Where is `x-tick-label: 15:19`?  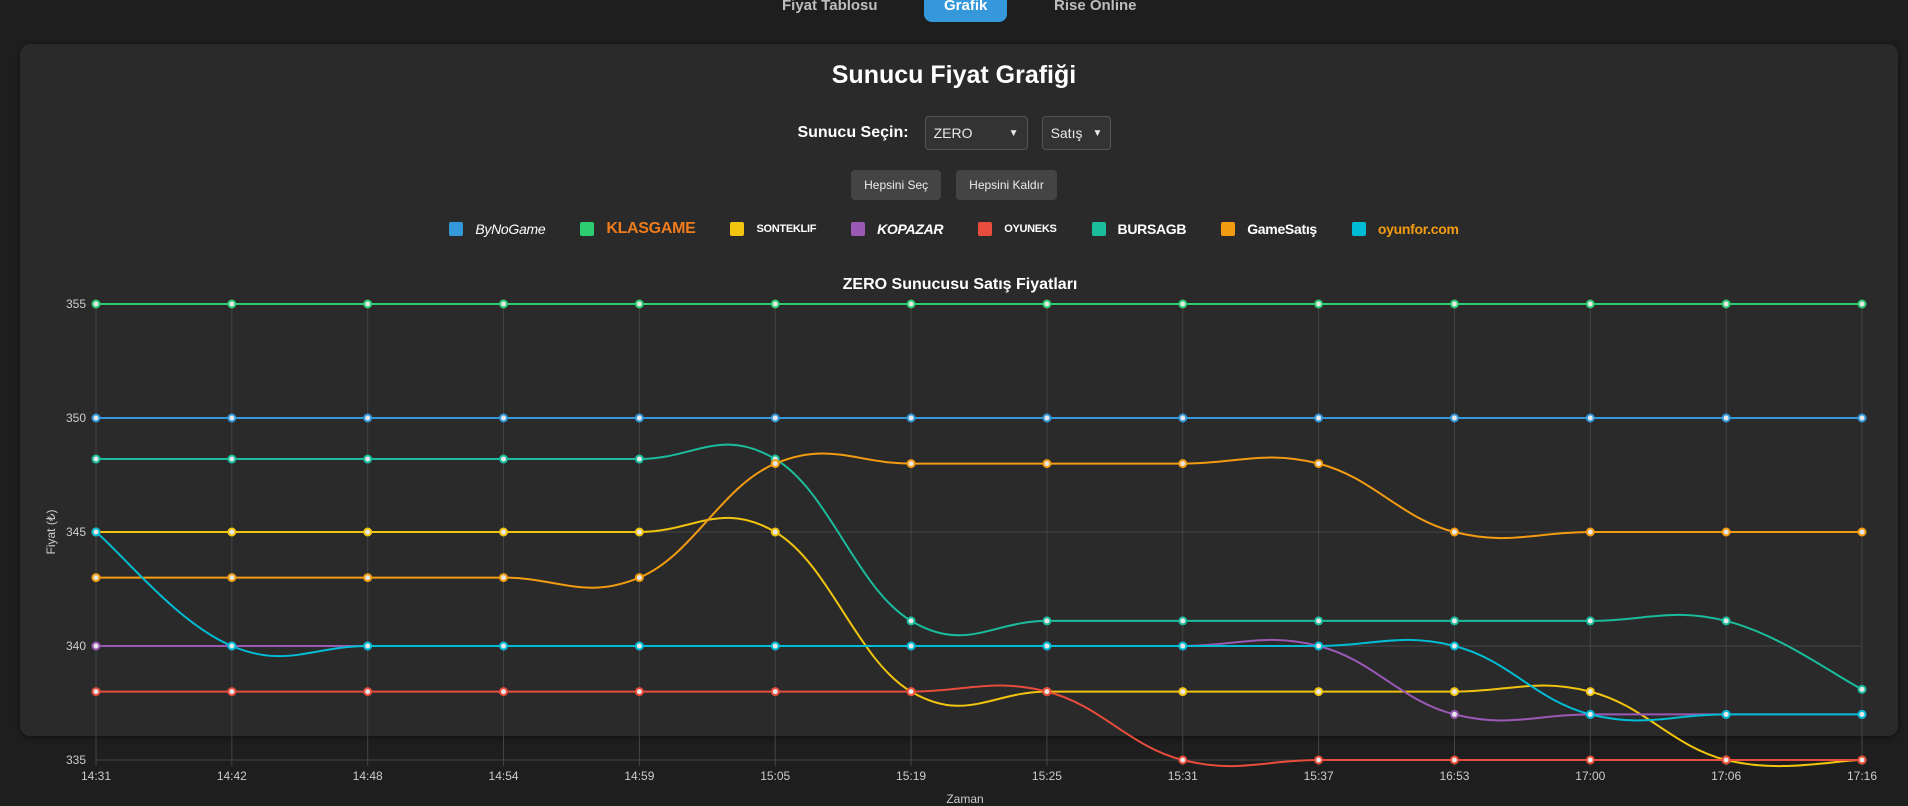
x-tick-label: 15:19 is located at coordinates (911, 776).